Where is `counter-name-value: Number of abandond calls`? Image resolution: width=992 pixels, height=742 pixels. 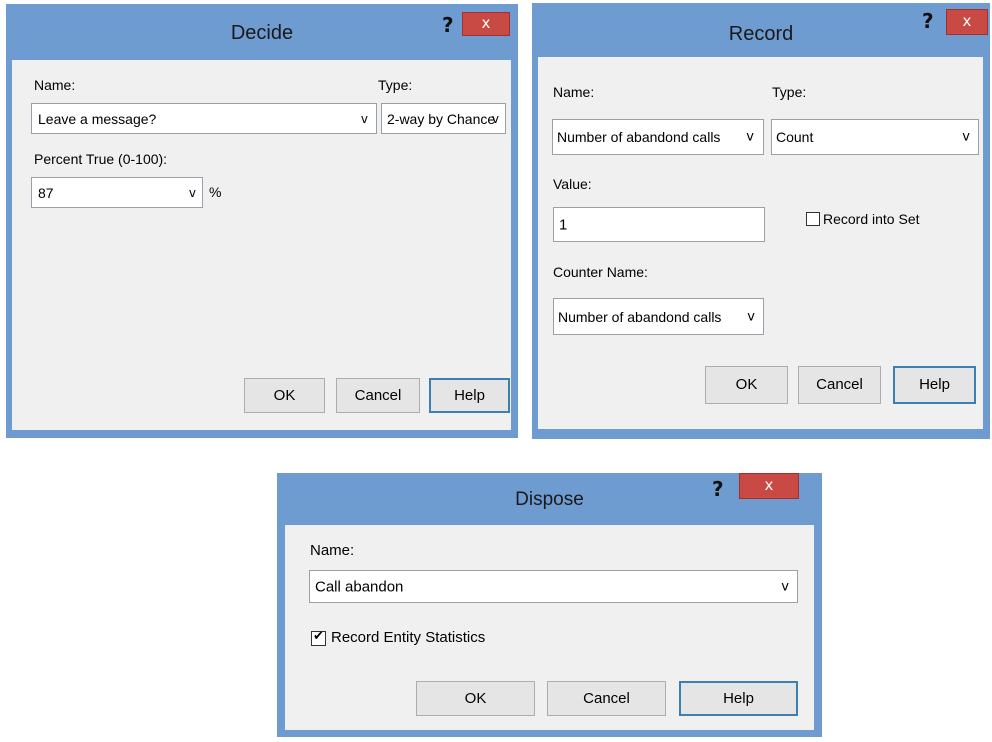 counter-name-value: Number of abandond calls is located at coordinates (640, 316).